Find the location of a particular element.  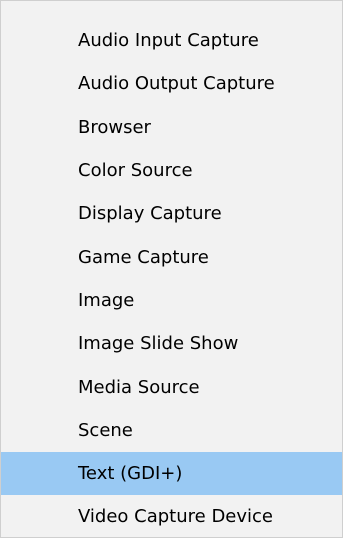

menu-item-label: Audio Output Capture is located at coordinates (176, 84).